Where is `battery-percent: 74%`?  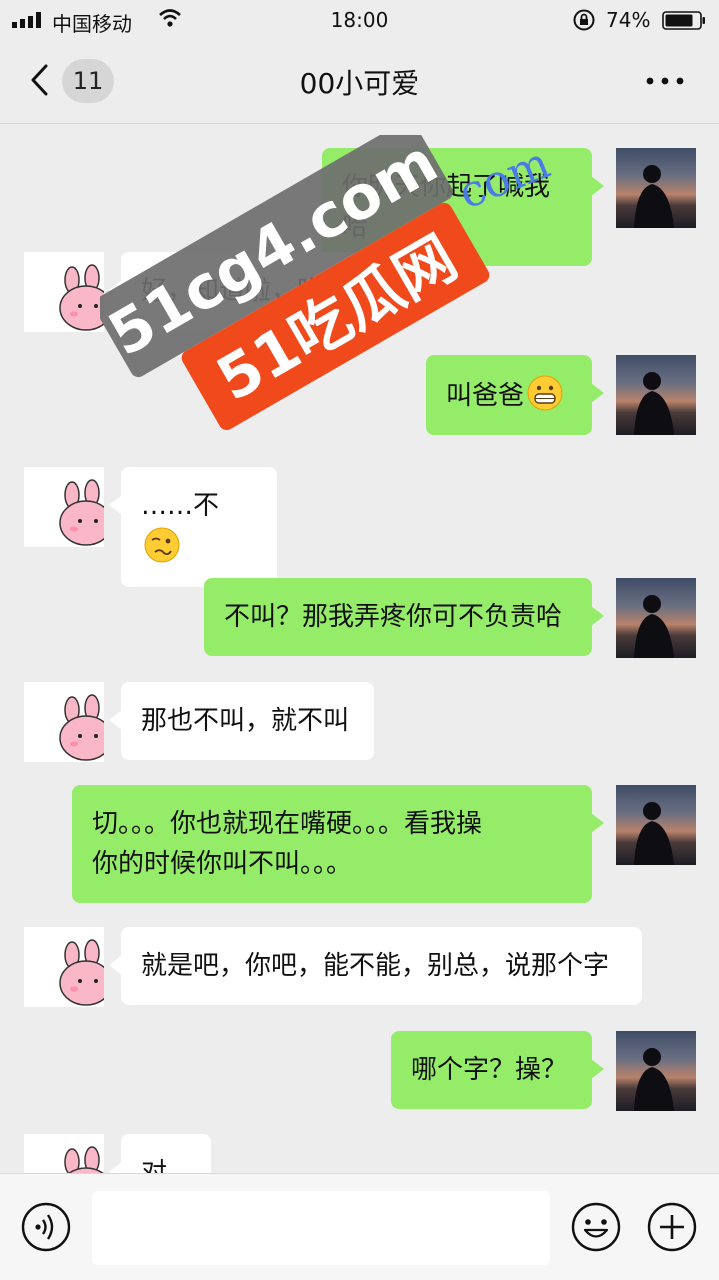 battery-percent: 74% is located at coordinates (628, 20).